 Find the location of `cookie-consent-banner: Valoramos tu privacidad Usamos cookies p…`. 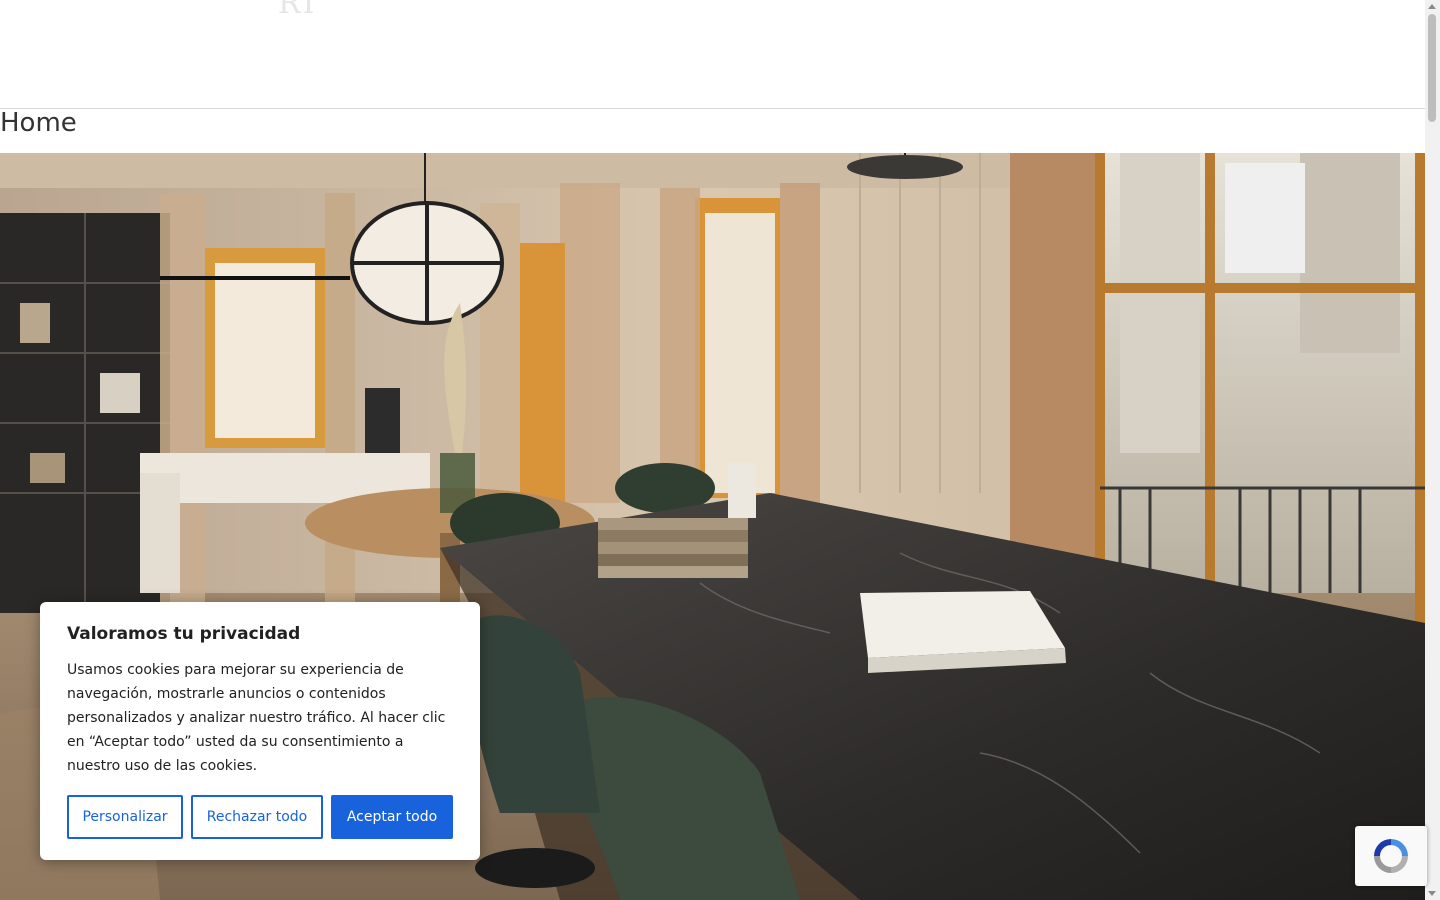

cookie-consent-banner: Valoramos tu privacidad Usamos cookies p… is located at coordinates (260, 731).